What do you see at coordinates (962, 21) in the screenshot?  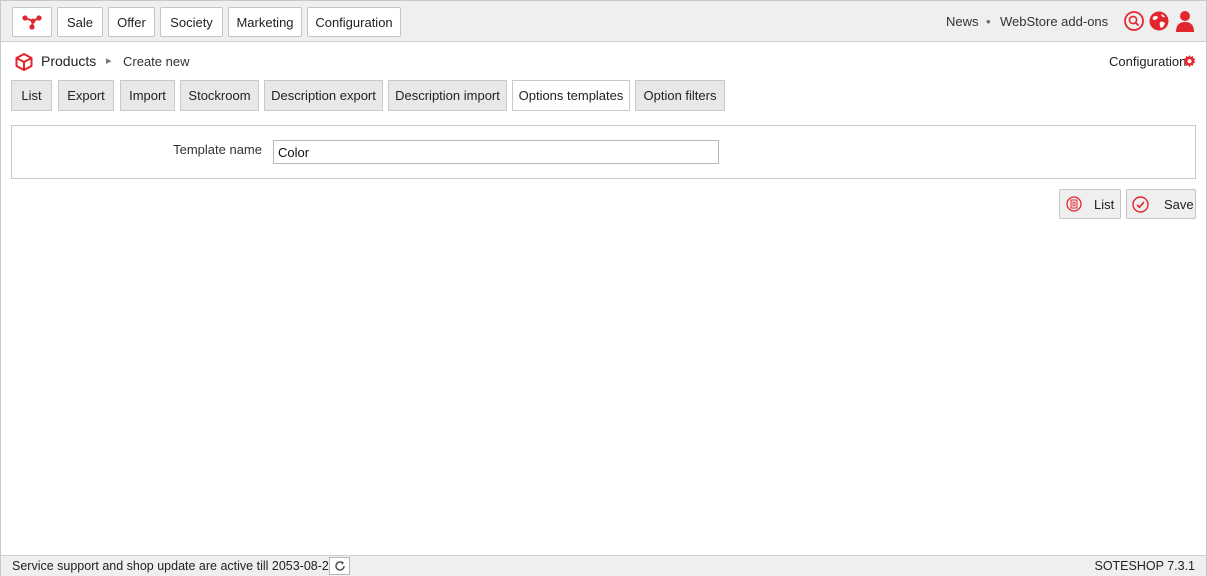 I see `news-link: News` at bounding box center [962, 21].